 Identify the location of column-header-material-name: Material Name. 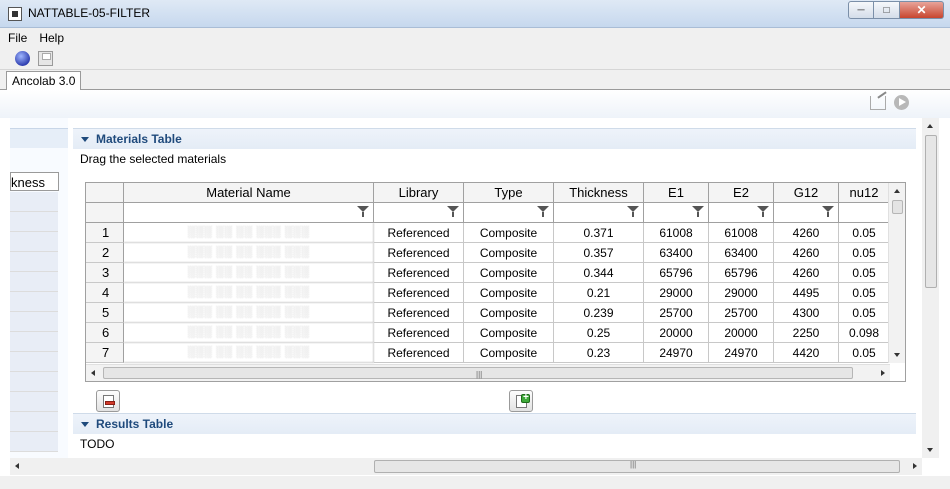
(249, 193).